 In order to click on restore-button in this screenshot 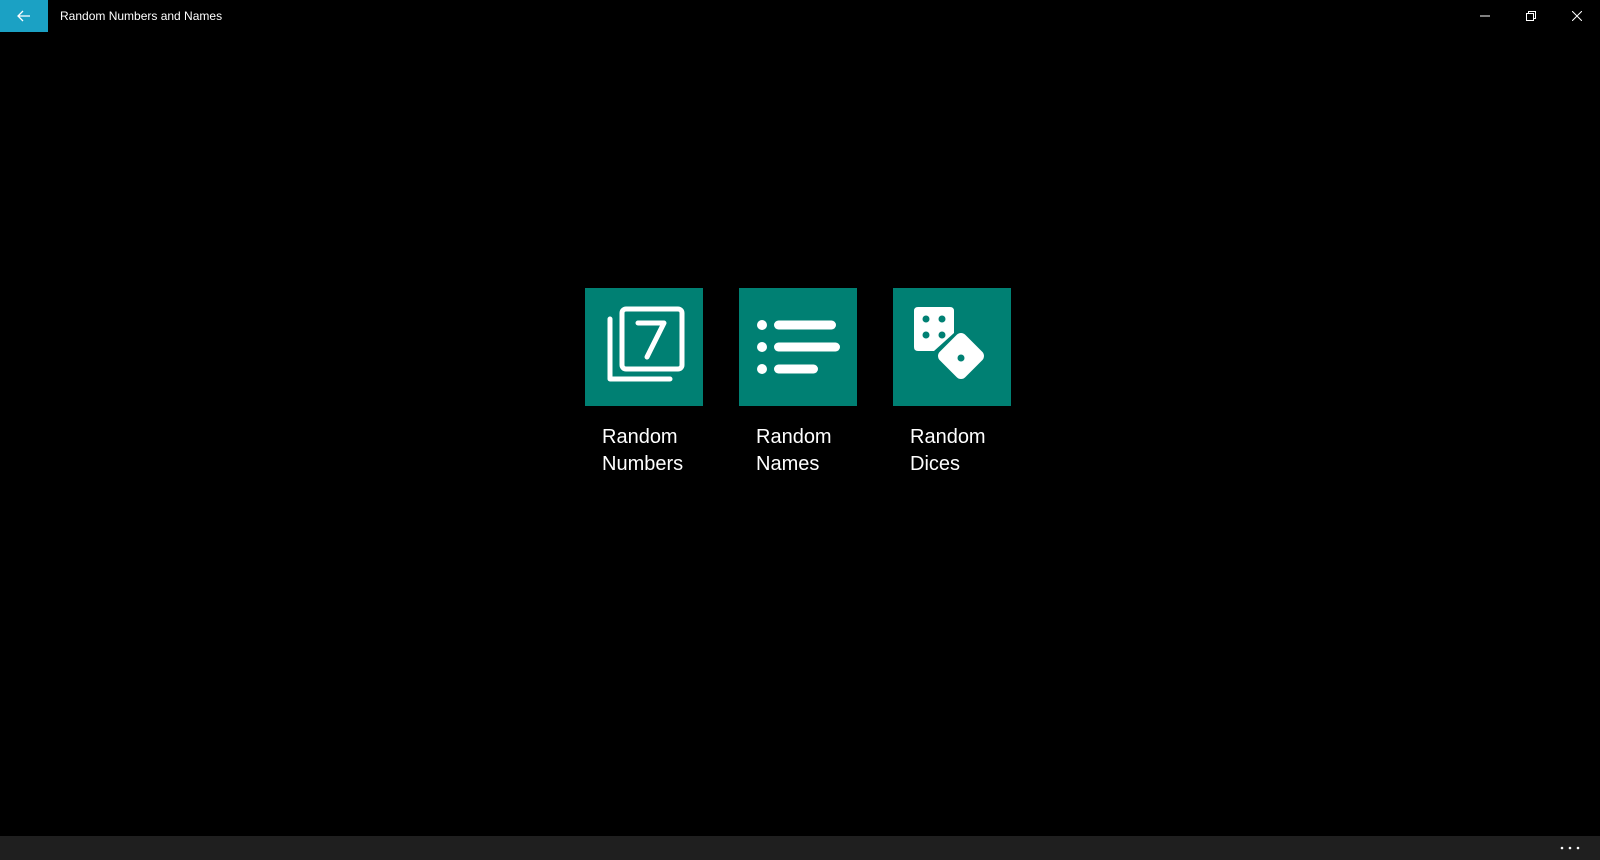, I will do `click(1531, 16)`.